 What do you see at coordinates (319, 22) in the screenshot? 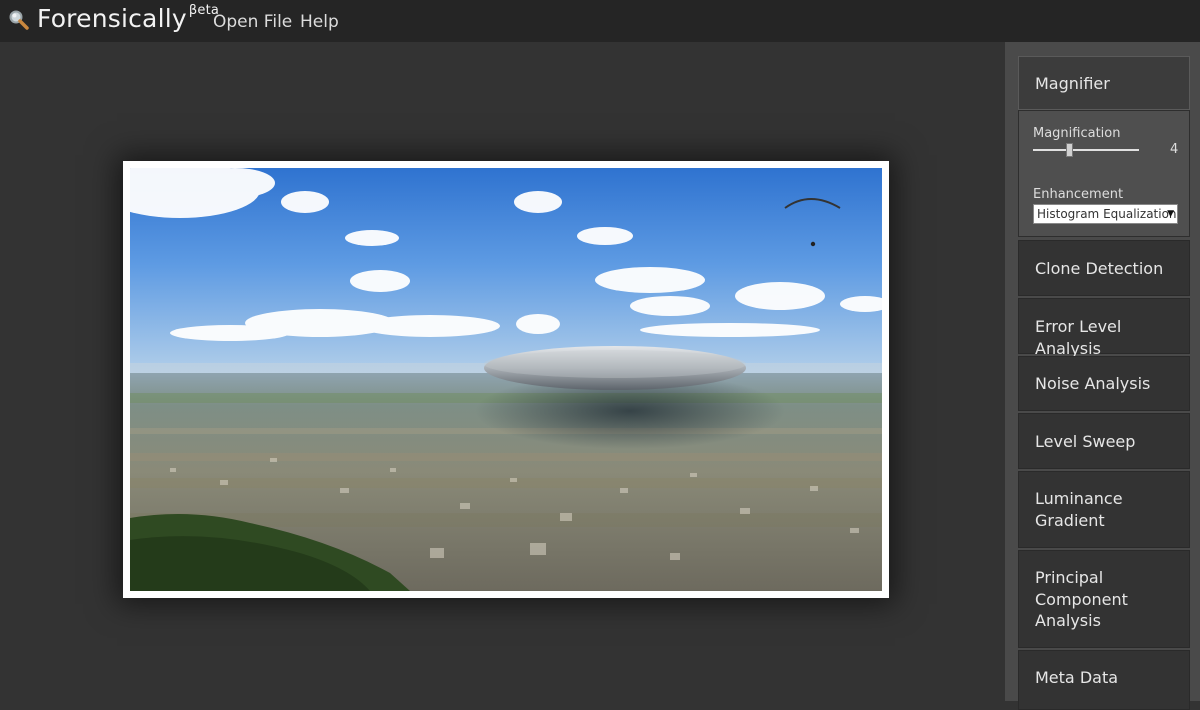
I see `help-link: Help` at bounding box center [319, 22].